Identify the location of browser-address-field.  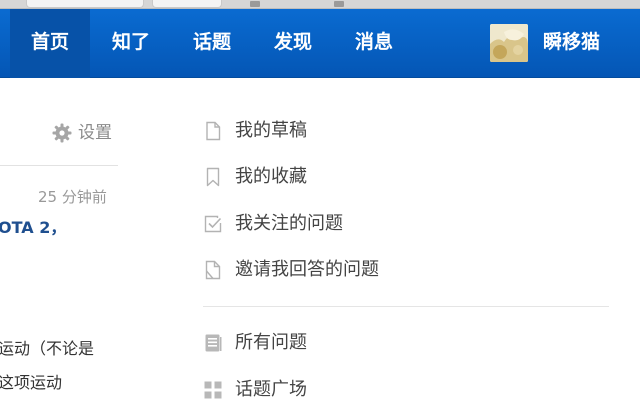
(85, 4).